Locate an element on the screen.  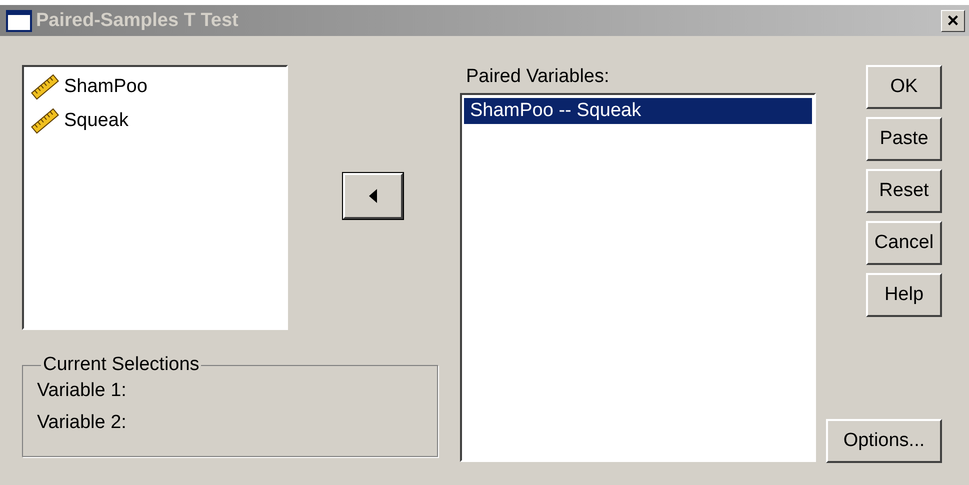
selection-label: Variable 1: is located at coordinates (82, 391).